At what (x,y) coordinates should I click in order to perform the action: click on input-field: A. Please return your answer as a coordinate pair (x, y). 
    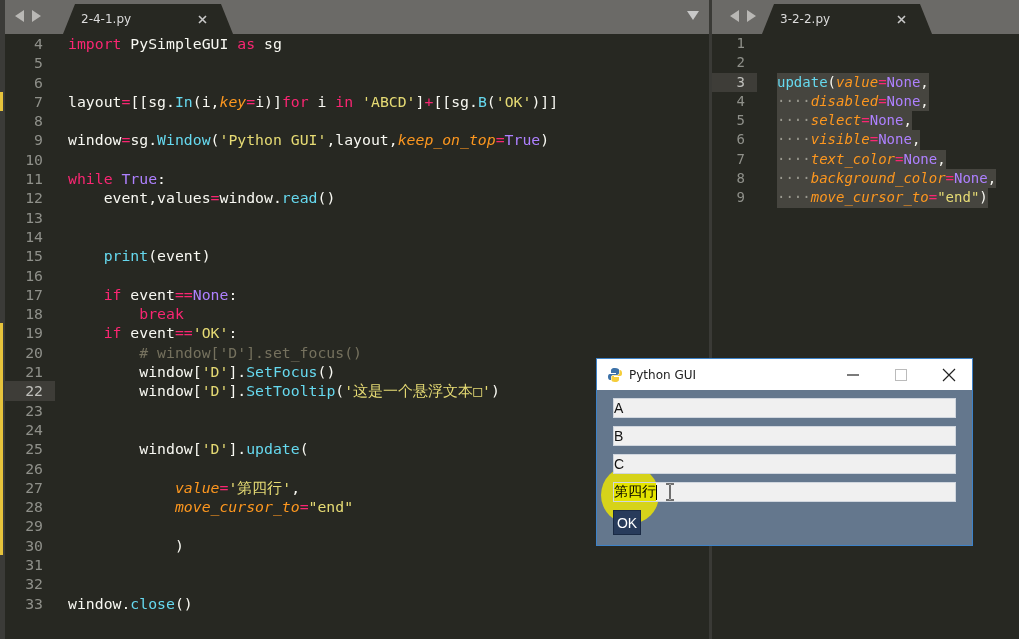
    Looking at the image, I should click on (784, 408).